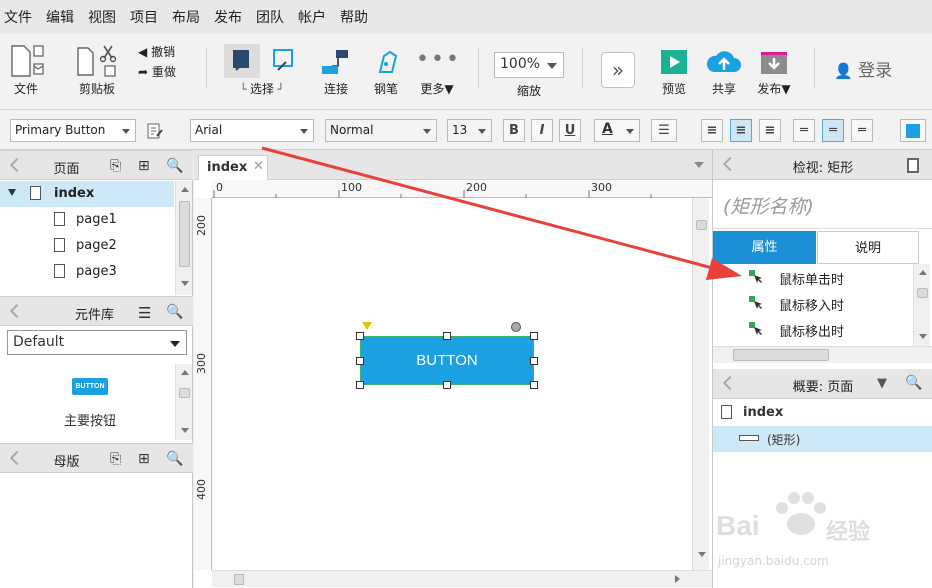  Describe the element at coordinates (18, 17) in the screenshot. I see `menu-file: 文件` at that location.